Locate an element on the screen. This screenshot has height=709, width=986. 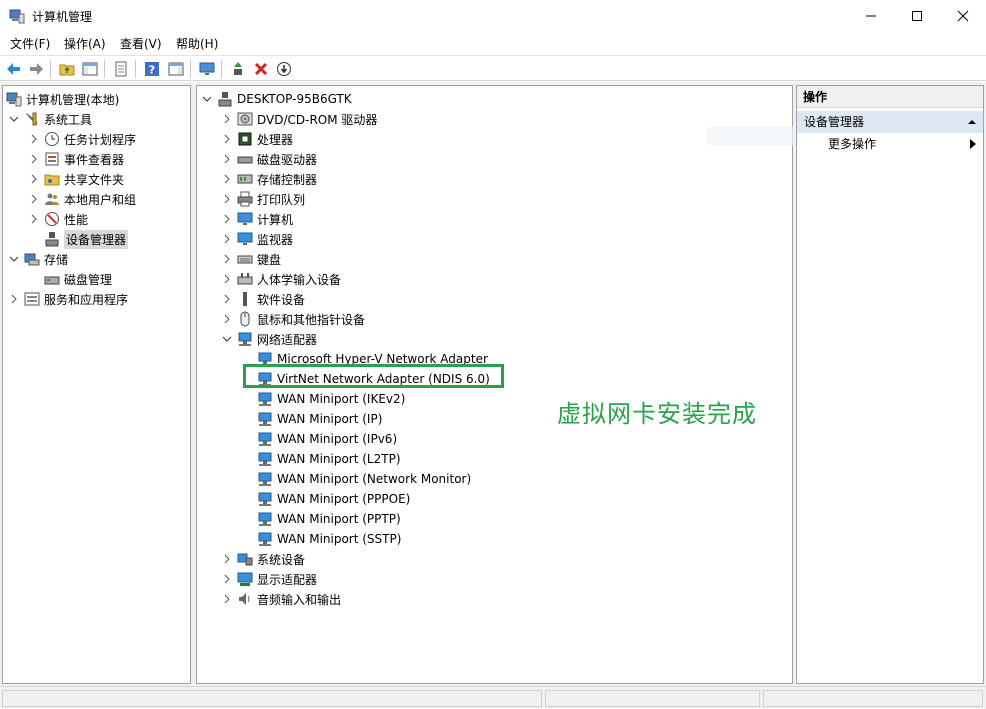
tree-item-shared-folders: 共享文件夹 is located at coordinates (76, 179).